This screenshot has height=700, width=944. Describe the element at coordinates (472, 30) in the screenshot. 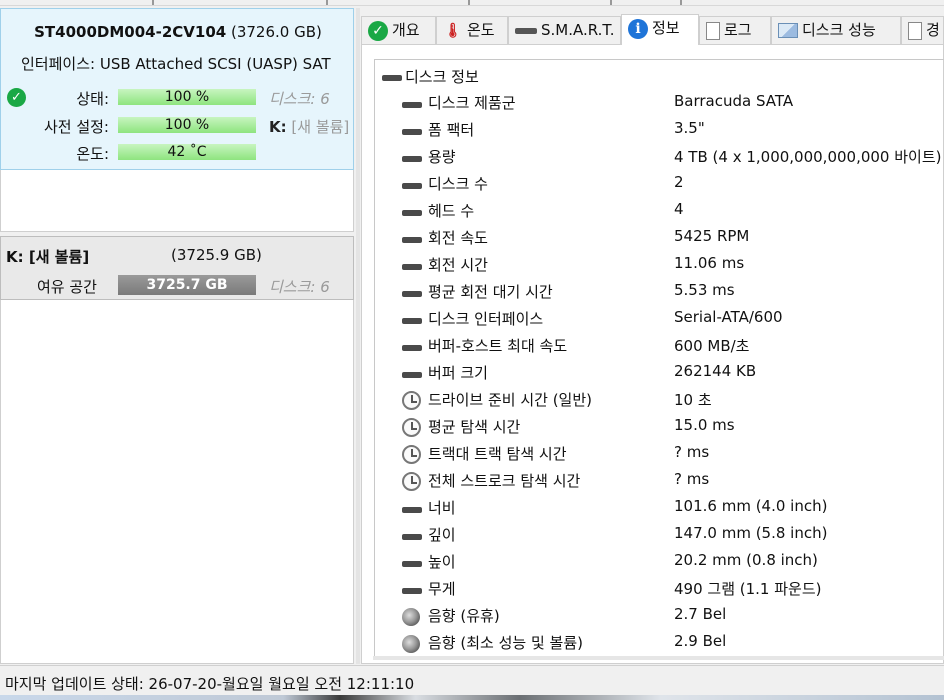

I see `tab-temperature: 🌡 온도` at that location.